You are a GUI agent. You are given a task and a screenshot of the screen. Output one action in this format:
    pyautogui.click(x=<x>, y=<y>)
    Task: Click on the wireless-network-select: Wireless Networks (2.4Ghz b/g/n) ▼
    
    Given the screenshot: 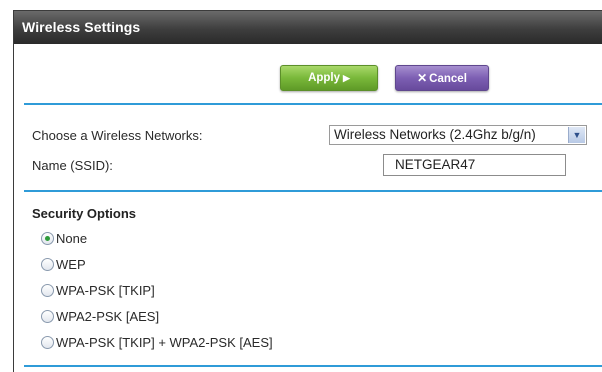 What is the action you would take?
    pyautogui.click(x=458, y=135)
    